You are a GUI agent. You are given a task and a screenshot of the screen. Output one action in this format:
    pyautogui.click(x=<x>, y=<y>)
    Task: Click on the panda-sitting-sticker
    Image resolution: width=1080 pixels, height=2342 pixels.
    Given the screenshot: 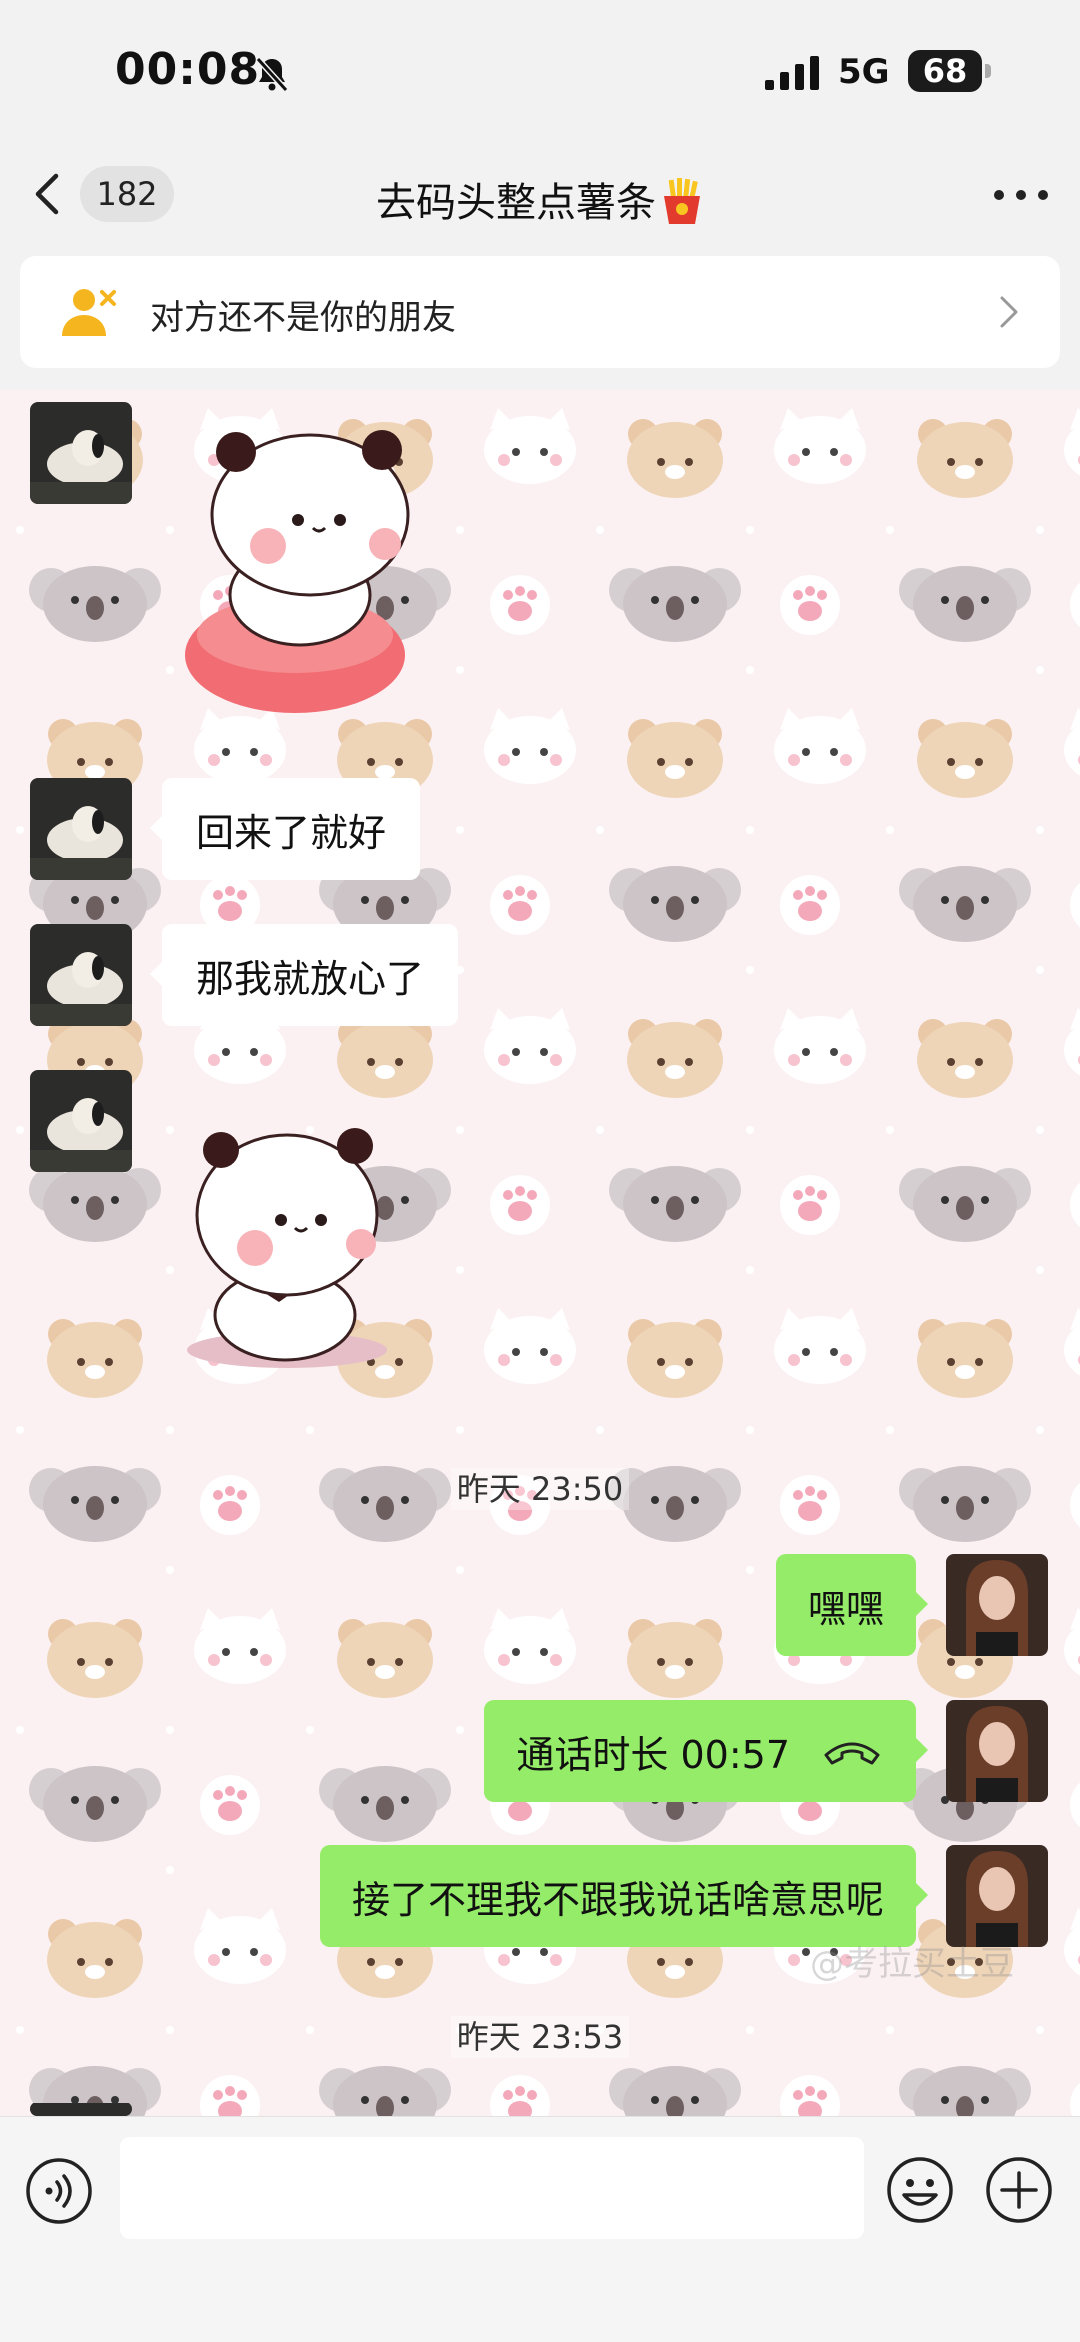 What is the action you would take?
    pyautogui.click(x=290, y=1250)
    